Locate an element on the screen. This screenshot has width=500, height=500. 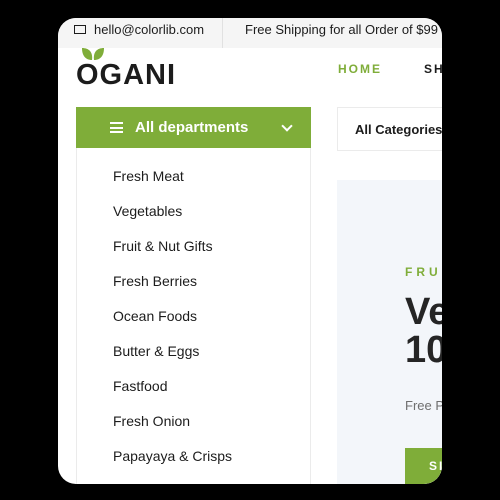
search-category-label: All Categories is located at coordinates (398, 129).